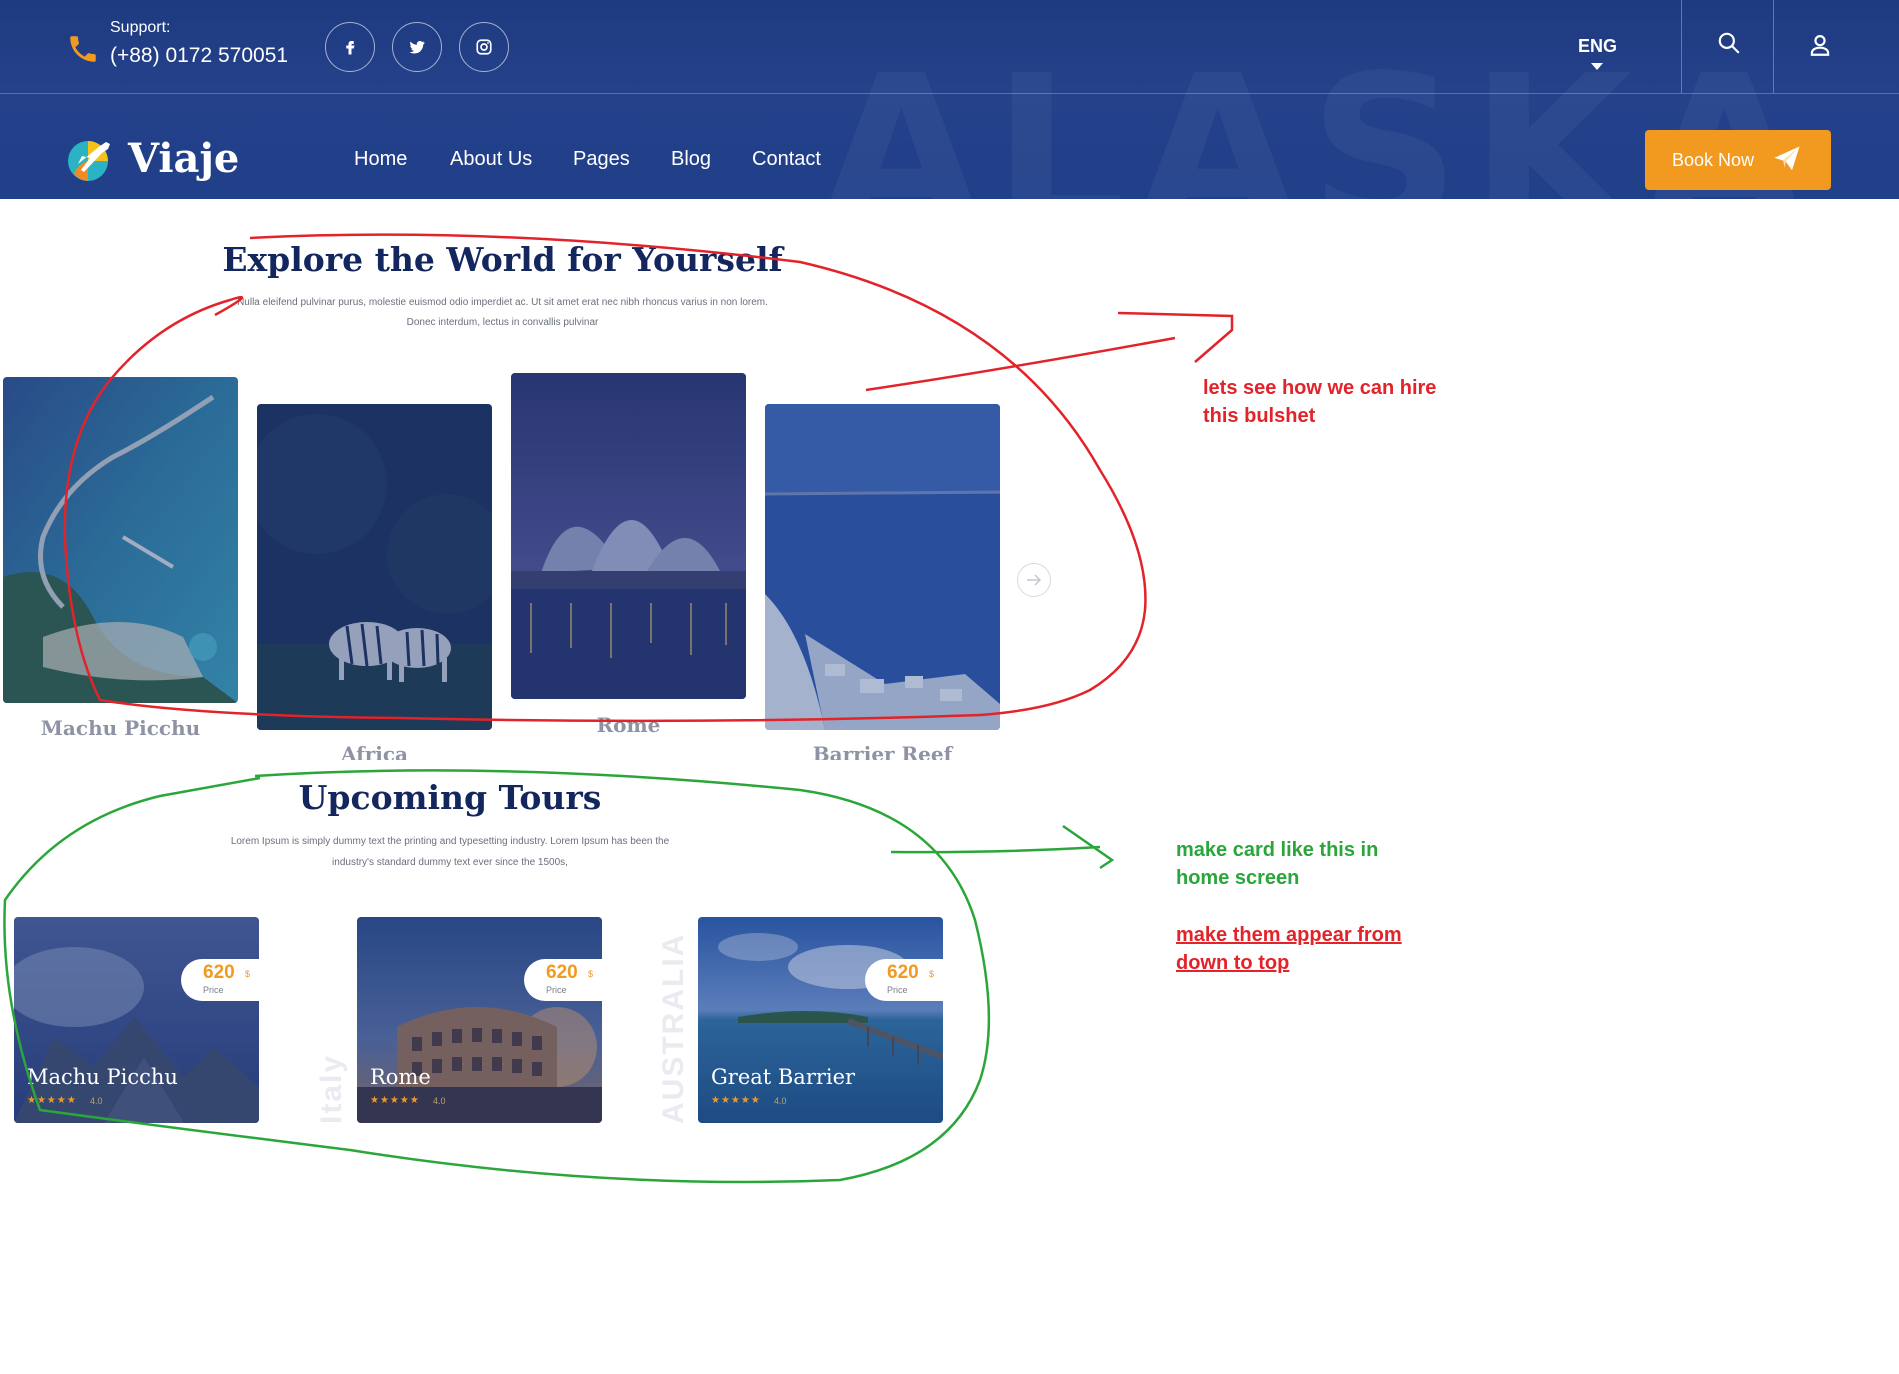 The image size is (1899, 1374). I want to click on book-now-button: Book Now, so click(1738, 160).